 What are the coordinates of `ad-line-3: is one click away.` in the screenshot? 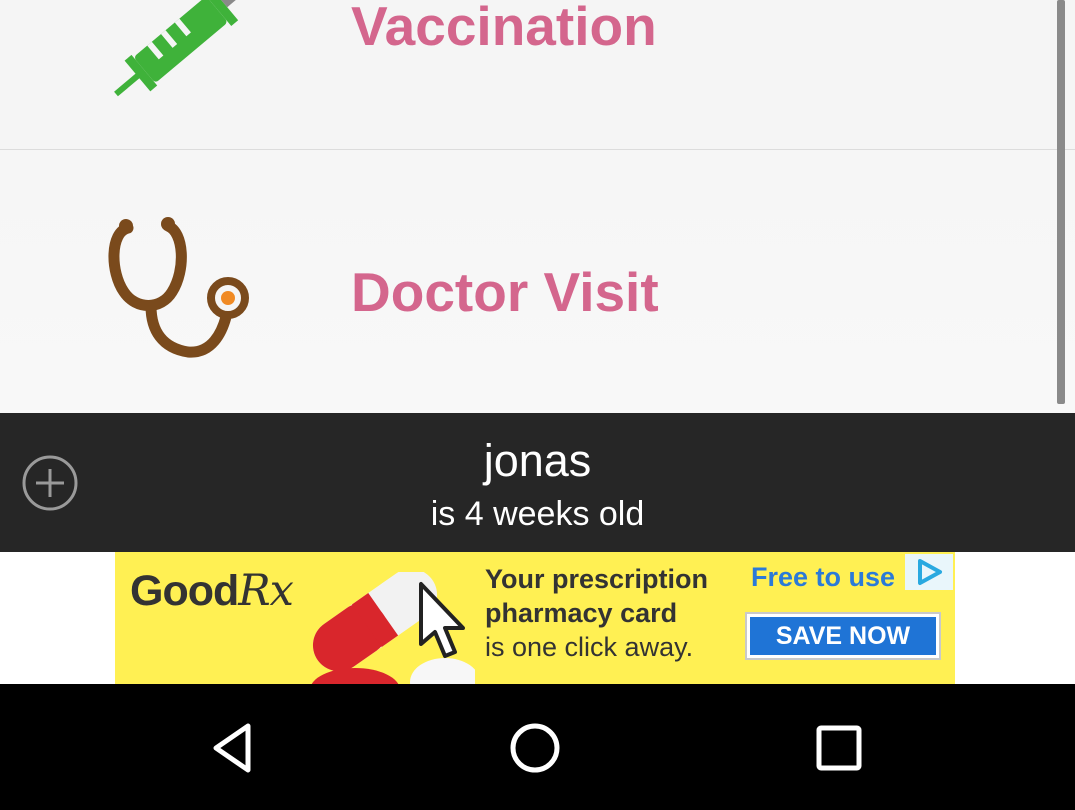 It's located at (589, 647).